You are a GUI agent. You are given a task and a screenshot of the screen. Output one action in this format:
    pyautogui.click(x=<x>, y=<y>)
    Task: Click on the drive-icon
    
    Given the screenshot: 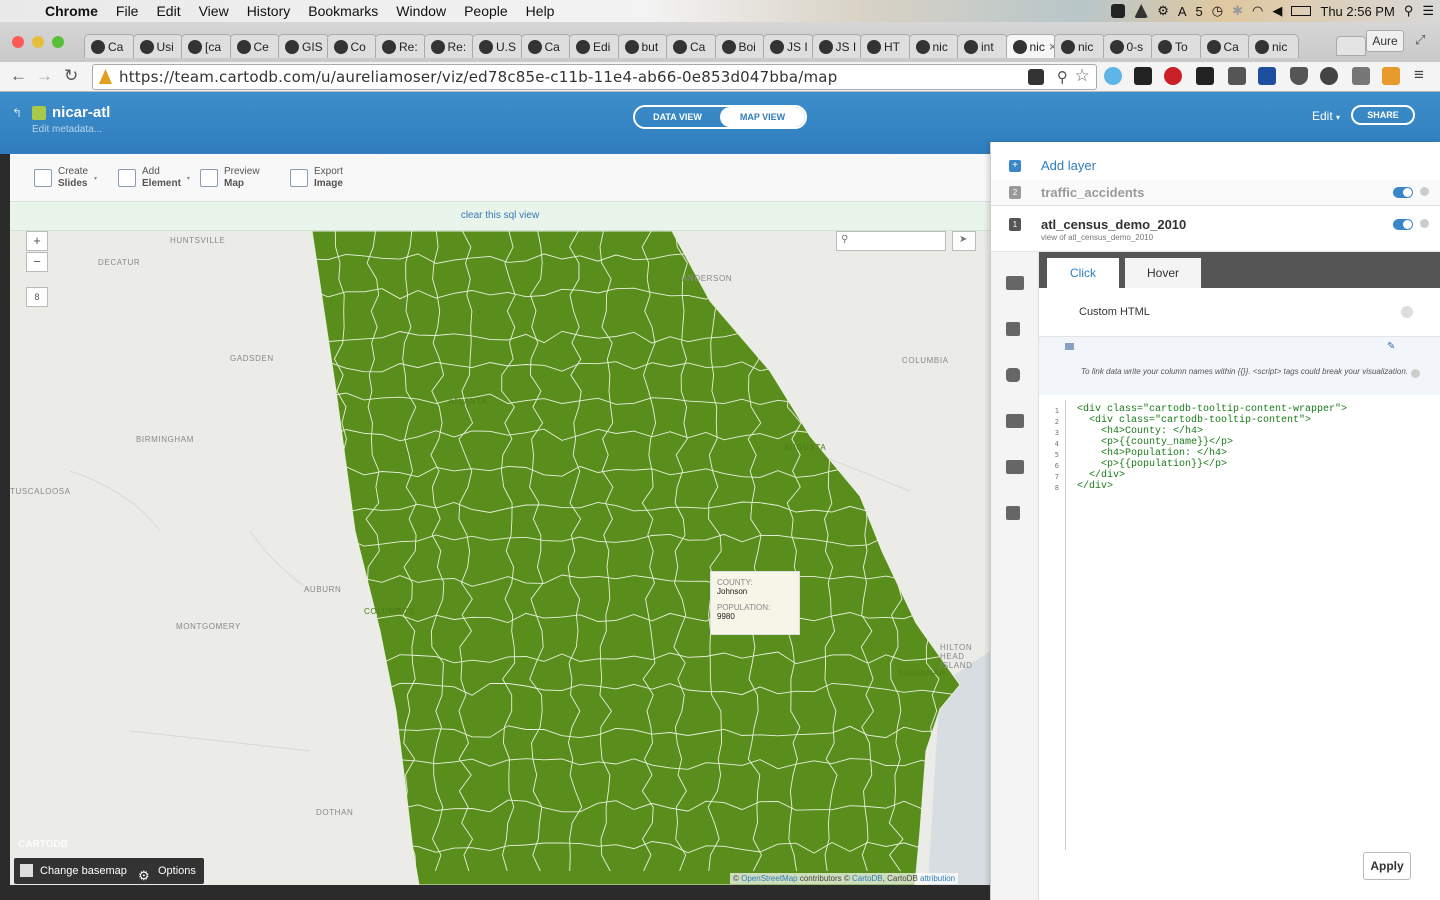 What is the action you would take?
    pyautogui.click(x=1141, y=11)
    